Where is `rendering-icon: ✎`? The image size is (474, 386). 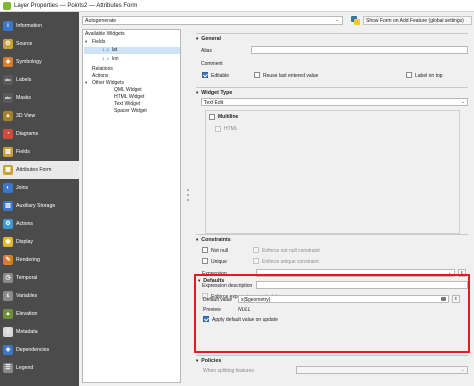
rendering-icon: ✎ is located at coordinates (8, 260).